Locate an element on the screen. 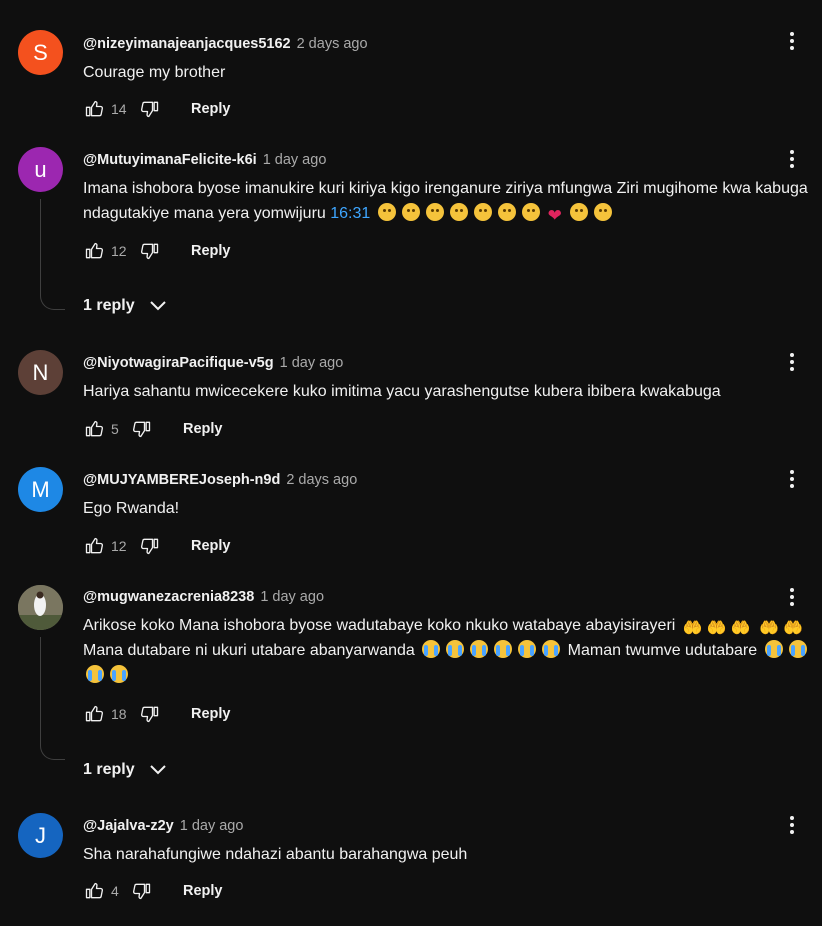 The height and width of the screenshot is (926, 822). comment-header: @MutuyimanaFelicite-k6i 1 day ago is located at coordinates (204, 160).